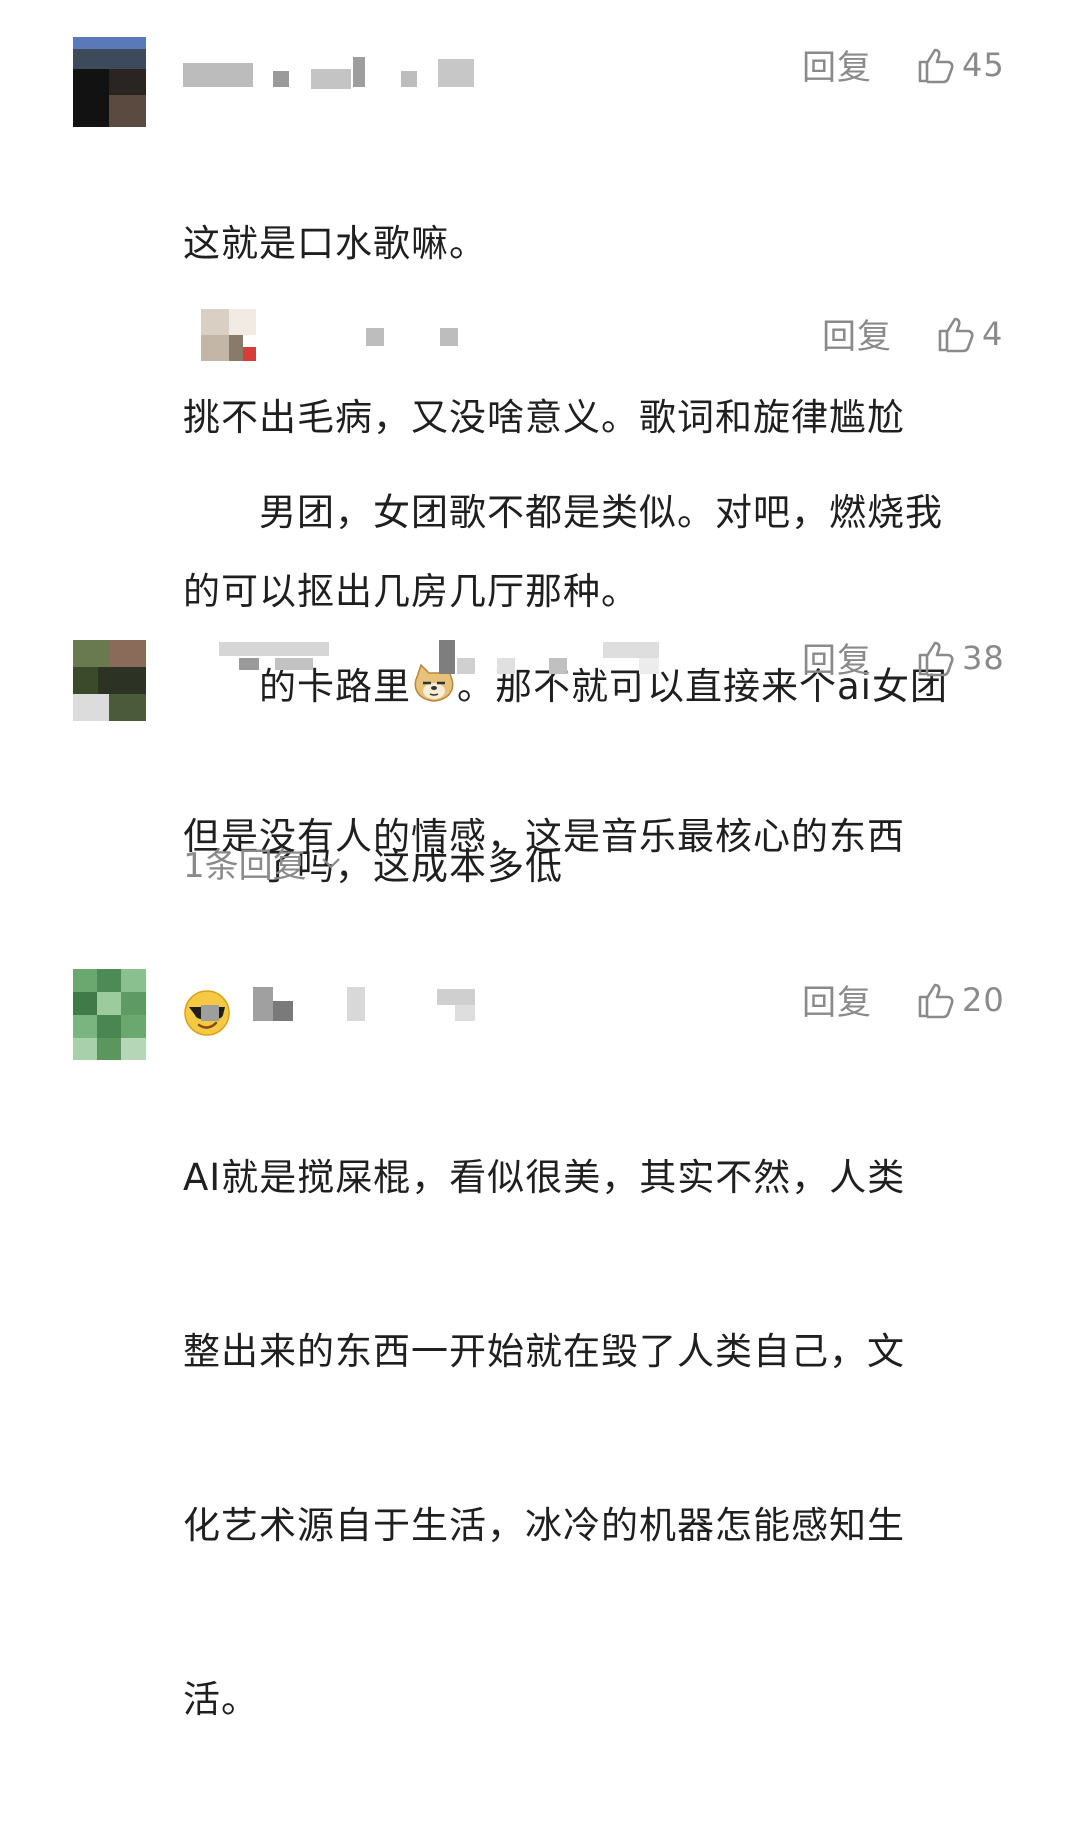 This screenshot has height=1845, width=1069. Describe the element at coordinates (983, 64) in the screenshot. I see `like-count: 45` at that location.